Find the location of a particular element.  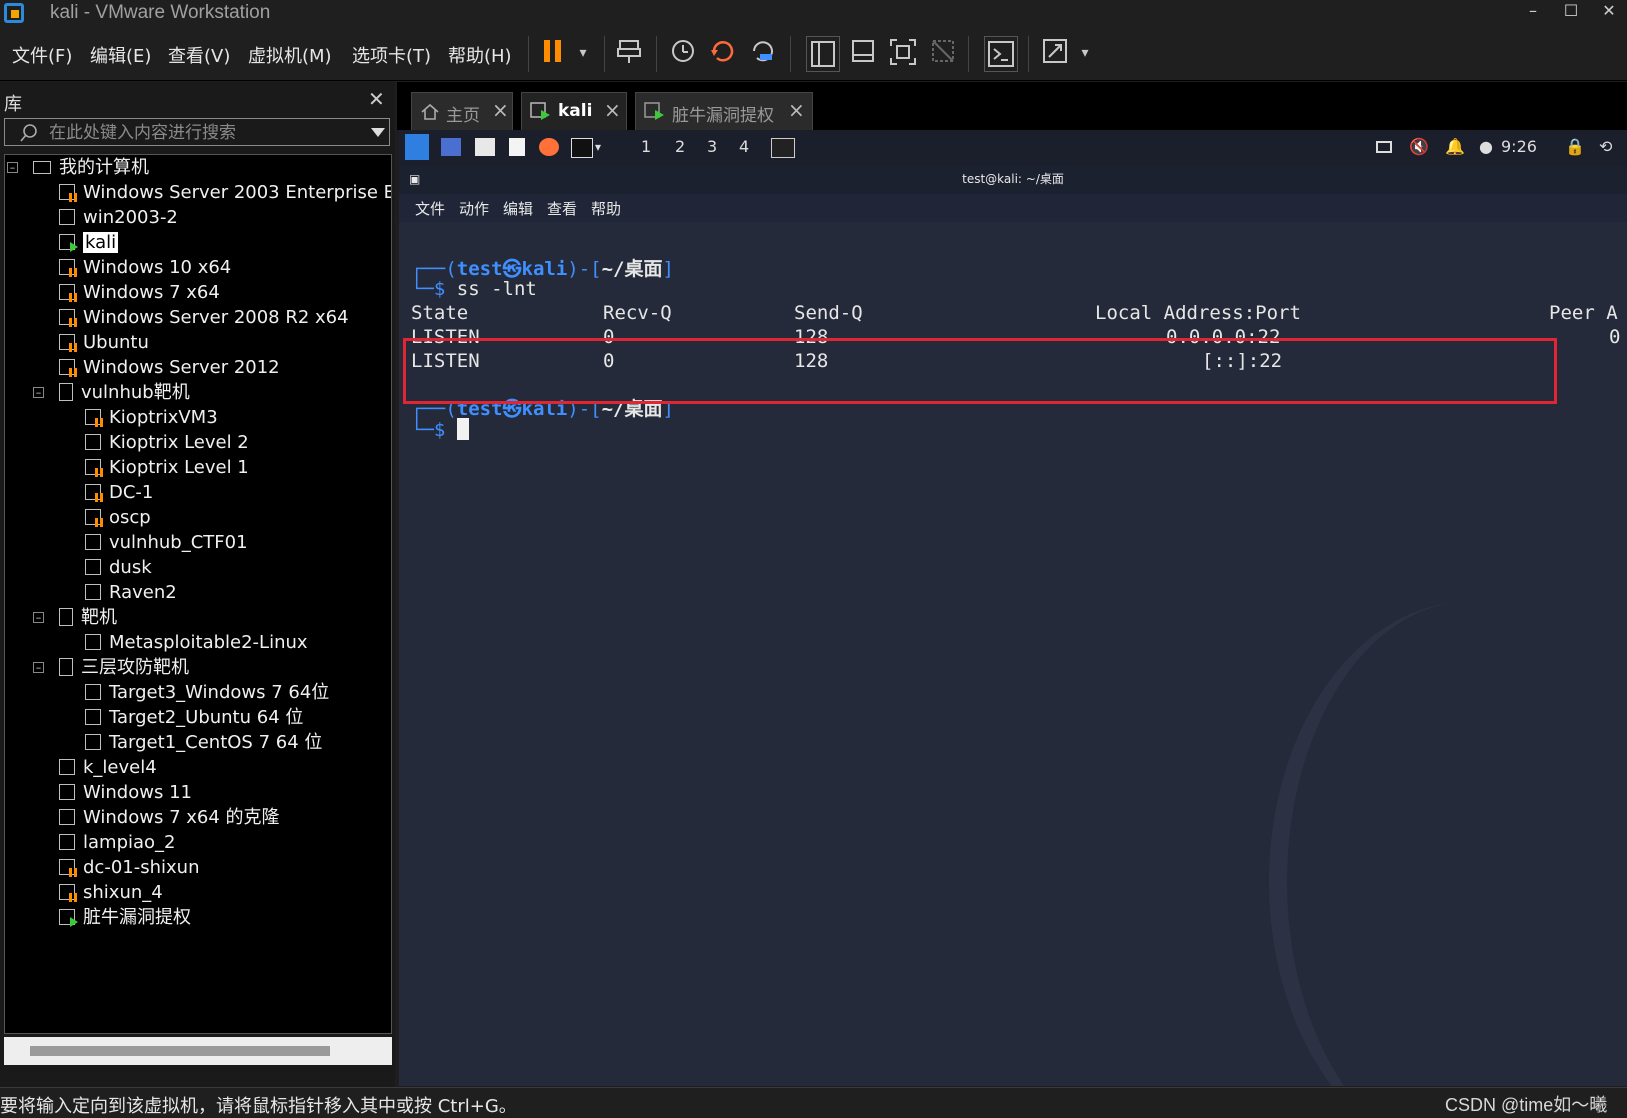

vm-suspended-icon is located at coordinates (68, 343).